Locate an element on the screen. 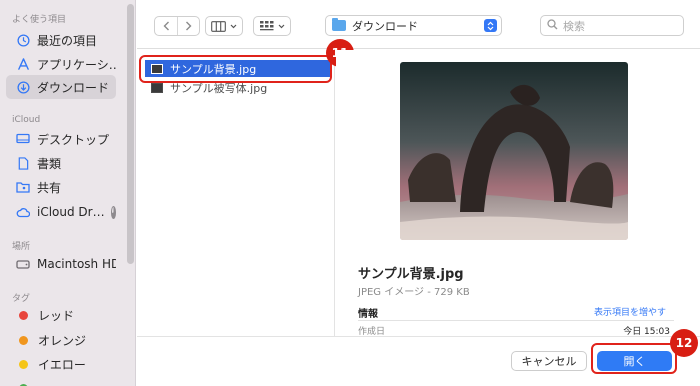  location-popup: ダウンロード is located at coordinates (413, 25).